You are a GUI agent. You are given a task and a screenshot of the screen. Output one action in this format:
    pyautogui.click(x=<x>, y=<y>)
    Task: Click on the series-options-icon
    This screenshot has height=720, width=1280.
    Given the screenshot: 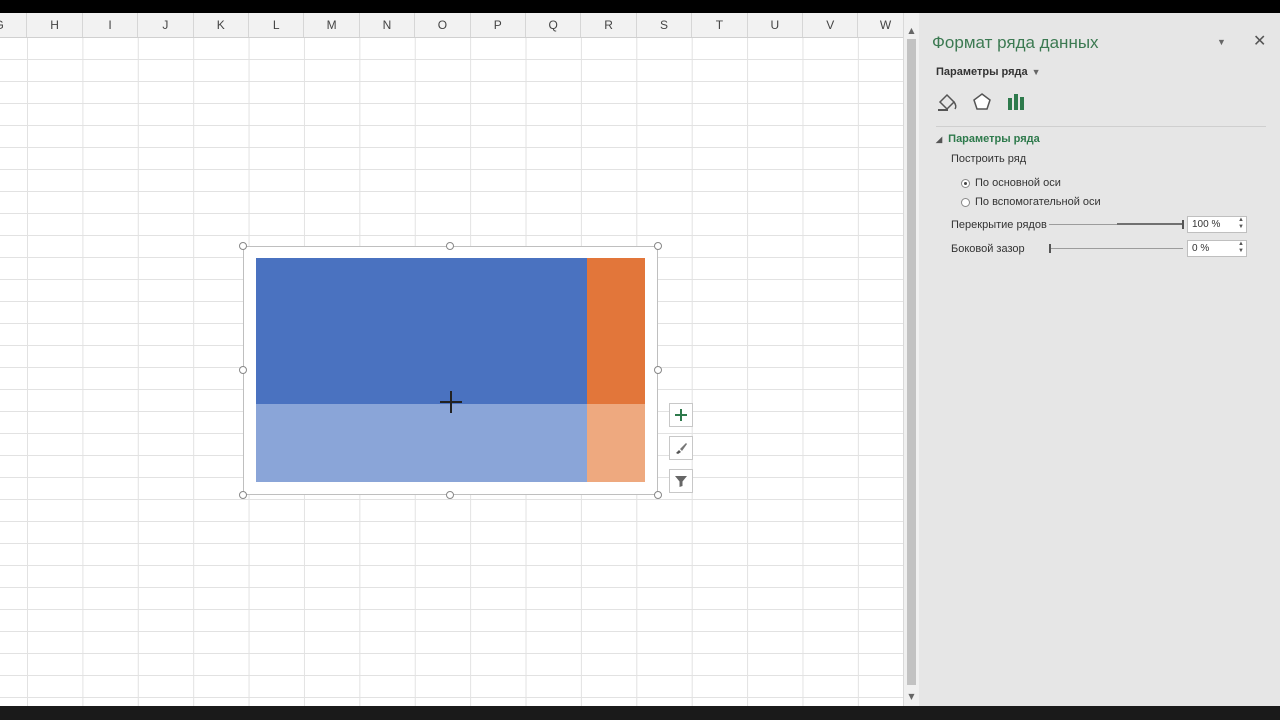 What is the action you would take?
    pyautogui.click(x=1016, y=102)
    